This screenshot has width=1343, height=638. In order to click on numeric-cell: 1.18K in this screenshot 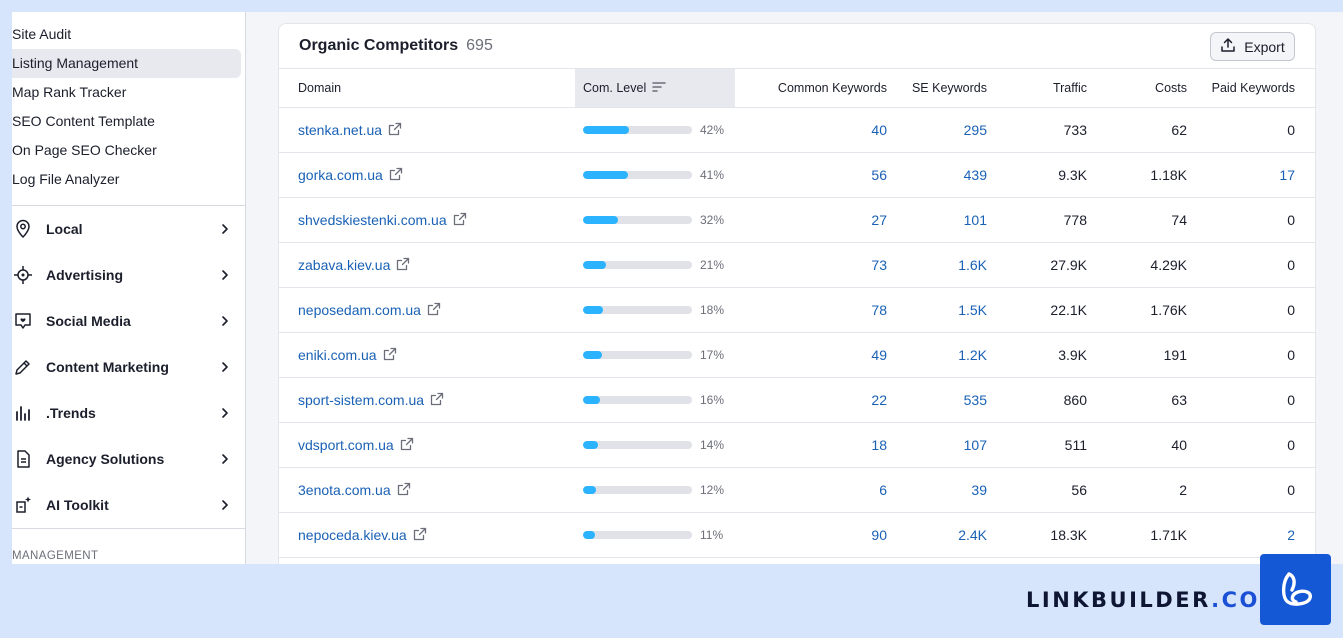, I will do `click(1137, 175)`.